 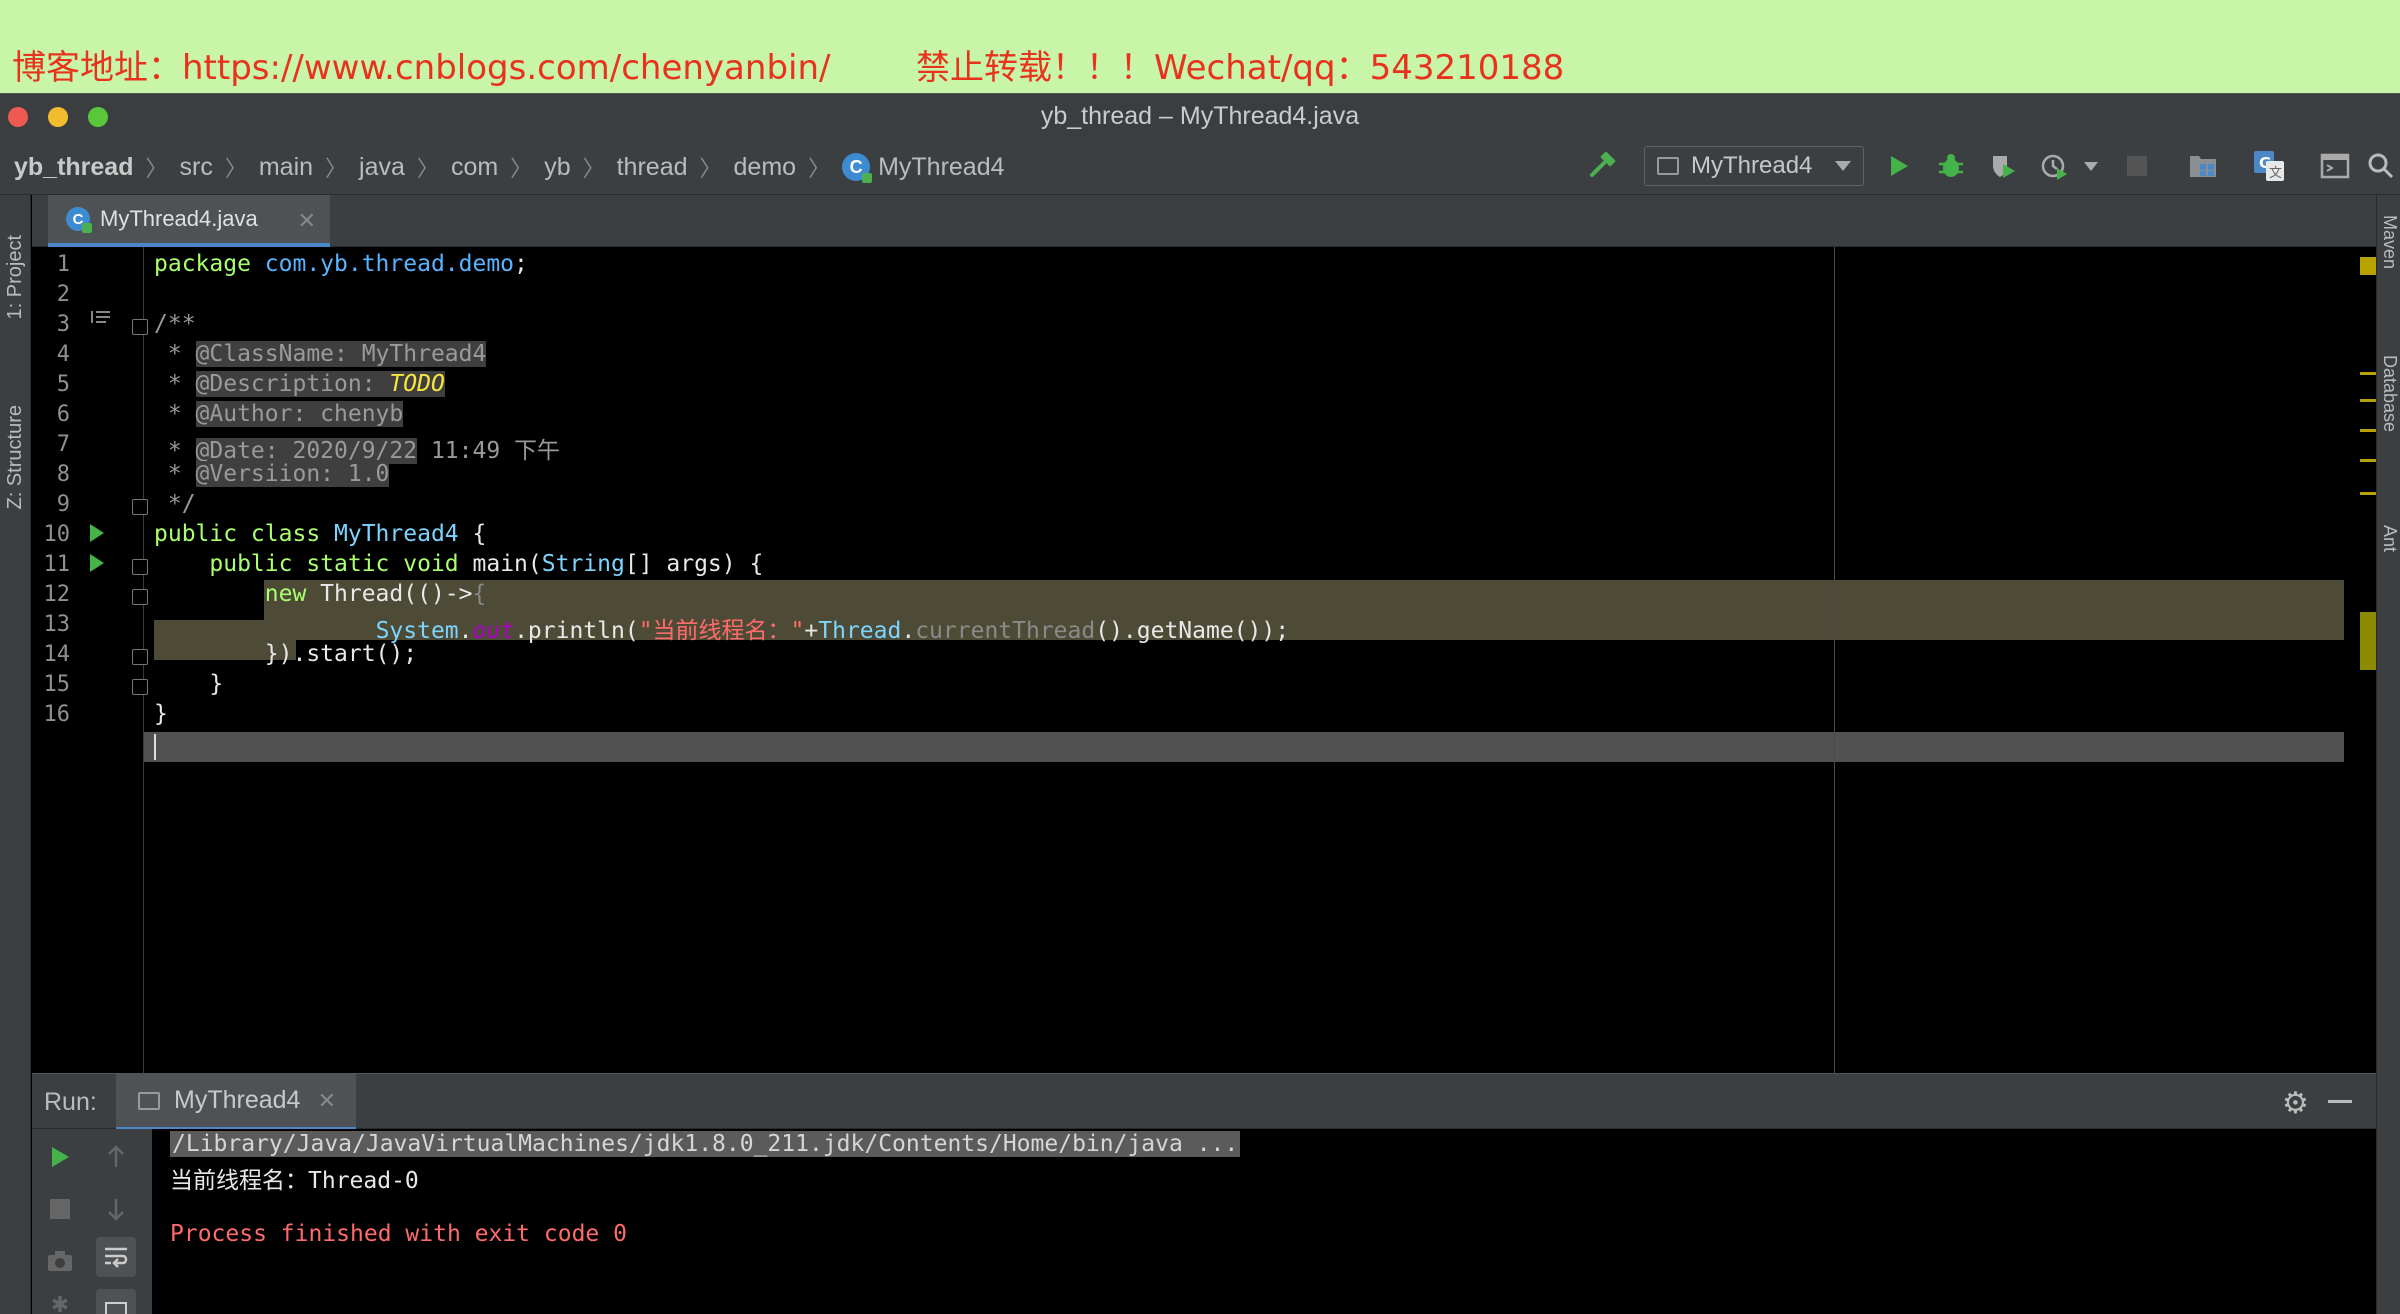 I want to click on minimize-panel-icon, so click(x=2340, y=1101).